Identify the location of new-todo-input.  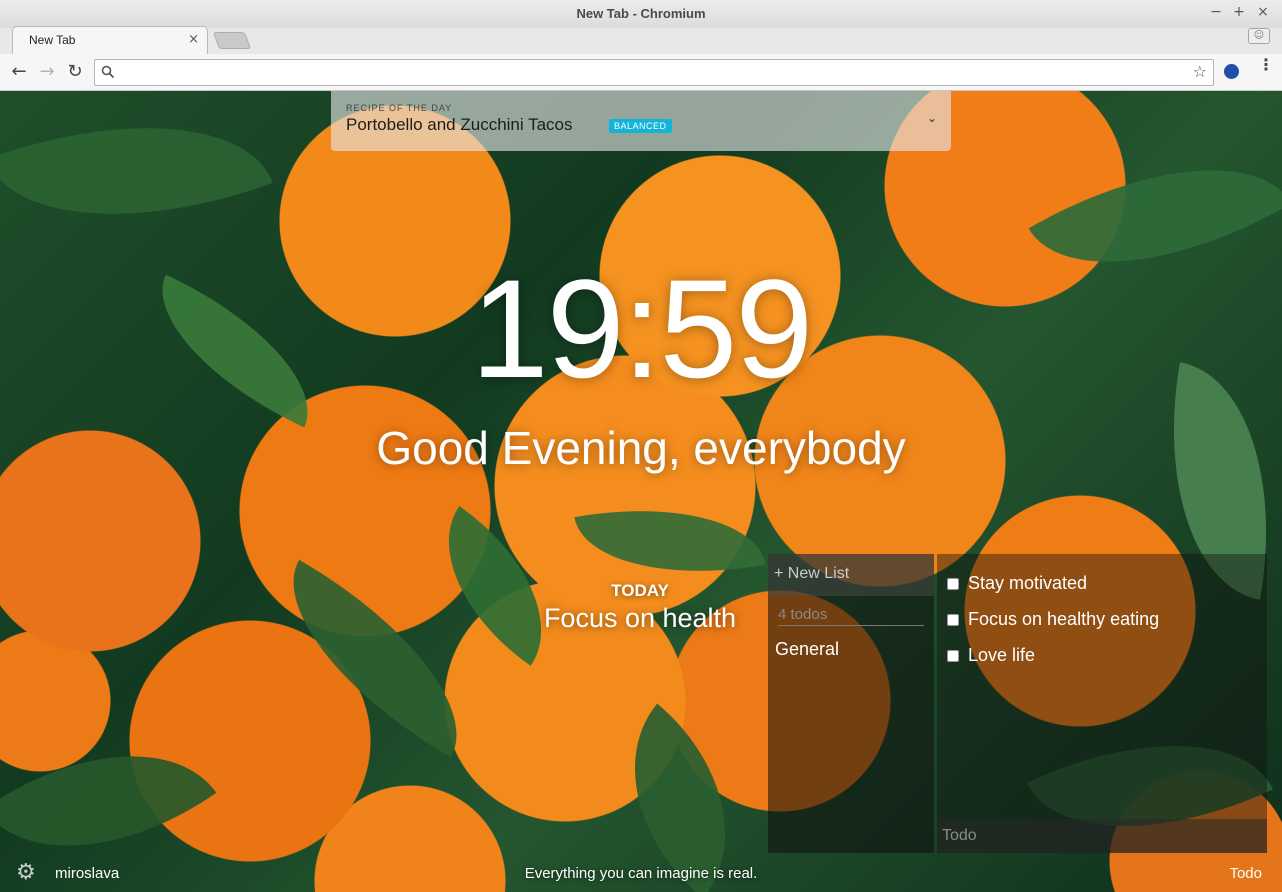
(1102, 836).